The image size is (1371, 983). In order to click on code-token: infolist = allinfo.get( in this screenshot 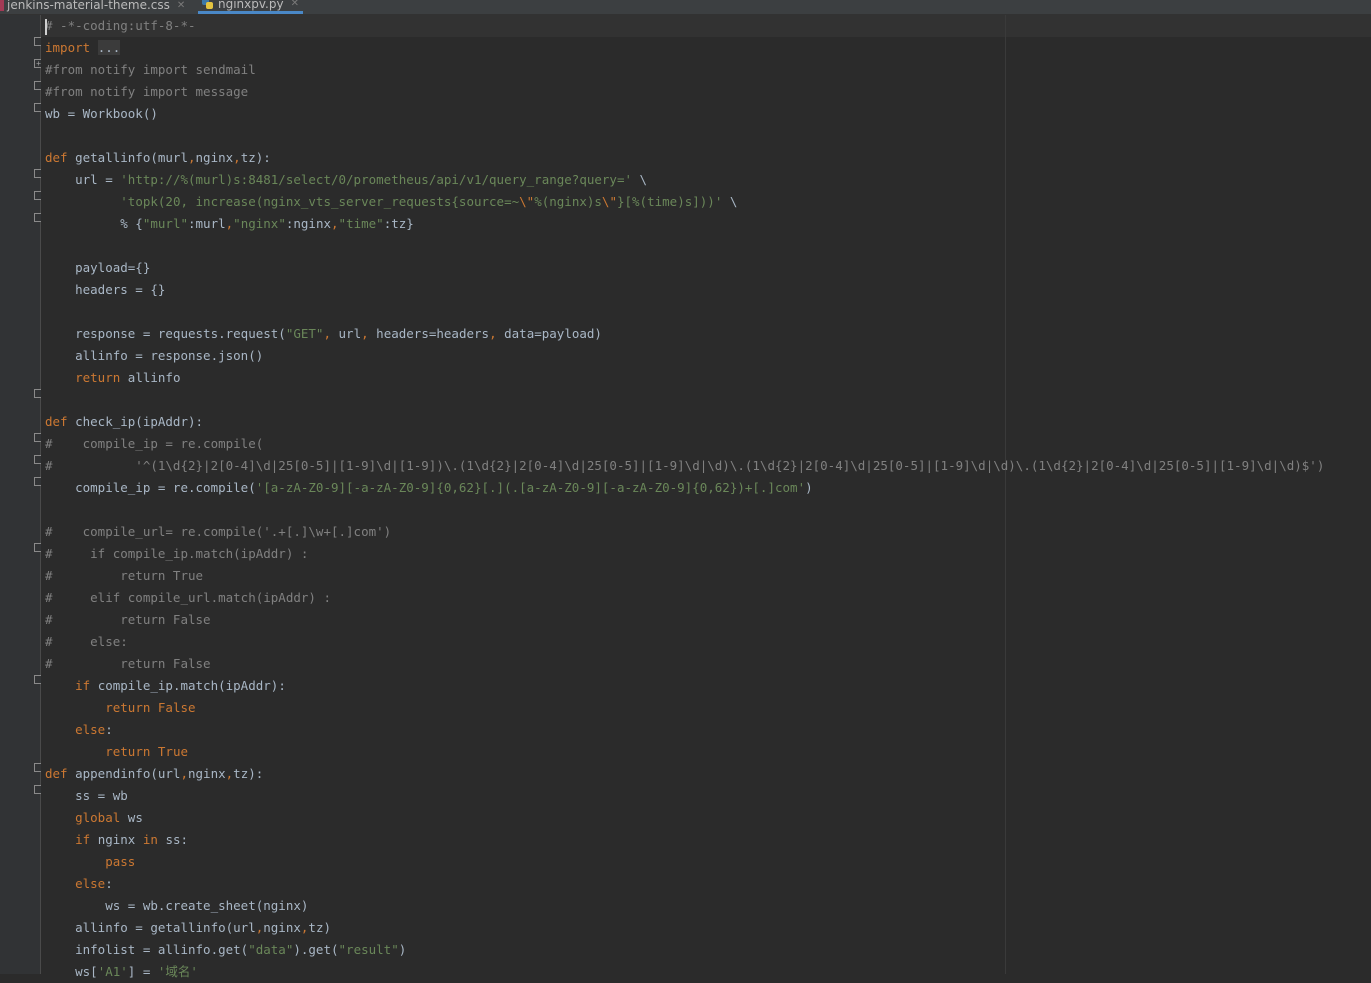, I will do `click(147, 949)`.